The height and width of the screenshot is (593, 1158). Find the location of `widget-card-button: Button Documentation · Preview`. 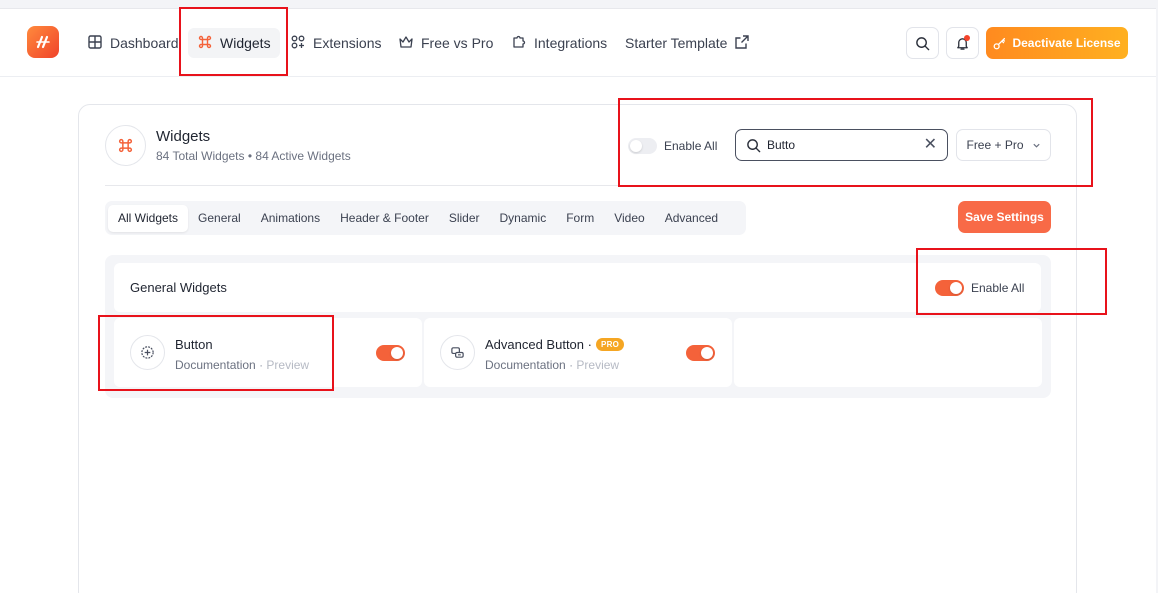

widget-card-button: Button Documentation · Preview is located at coordinates (268, 352).